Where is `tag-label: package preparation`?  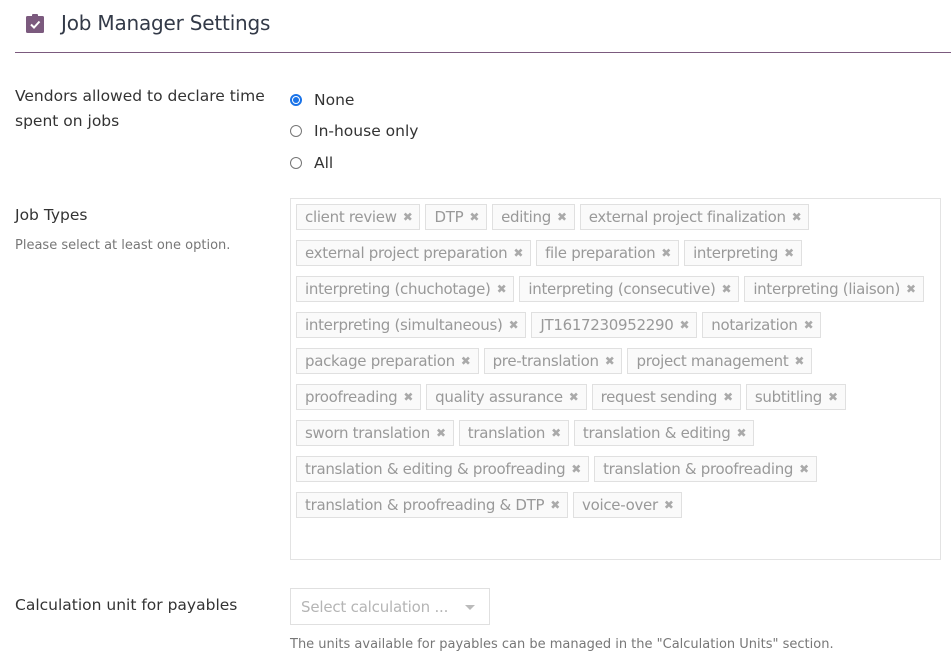
tag-label: package preparation is located at coordinates (380, 361).